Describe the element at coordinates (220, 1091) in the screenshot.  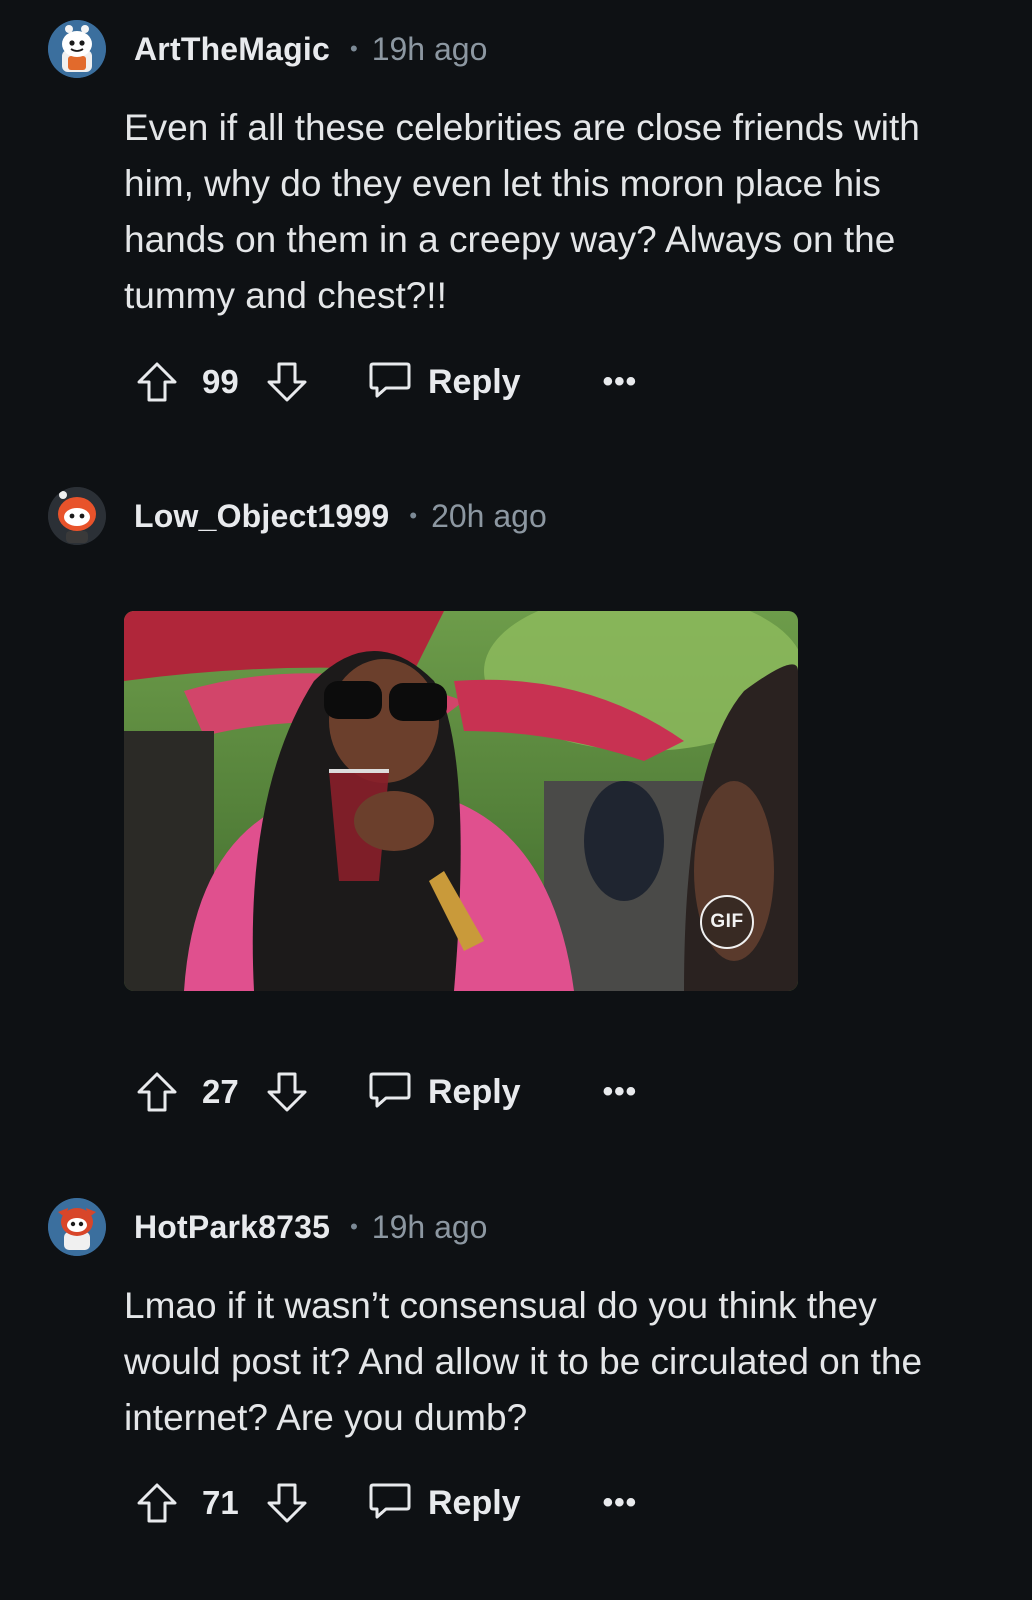
I see `vote-score: 27` at that location.